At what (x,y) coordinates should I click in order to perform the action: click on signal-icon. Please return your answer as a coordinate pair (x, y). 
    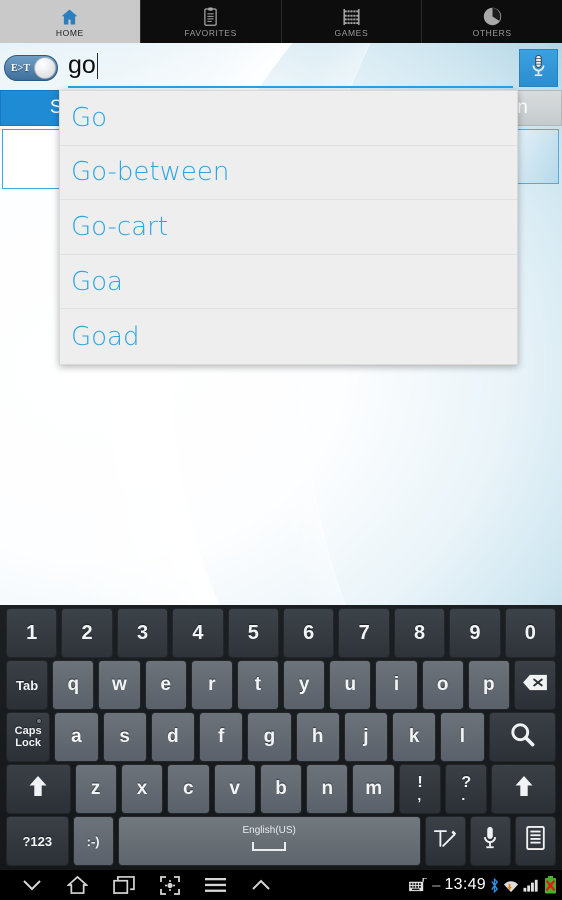
    Looking at the image, I should click on (531, 885).